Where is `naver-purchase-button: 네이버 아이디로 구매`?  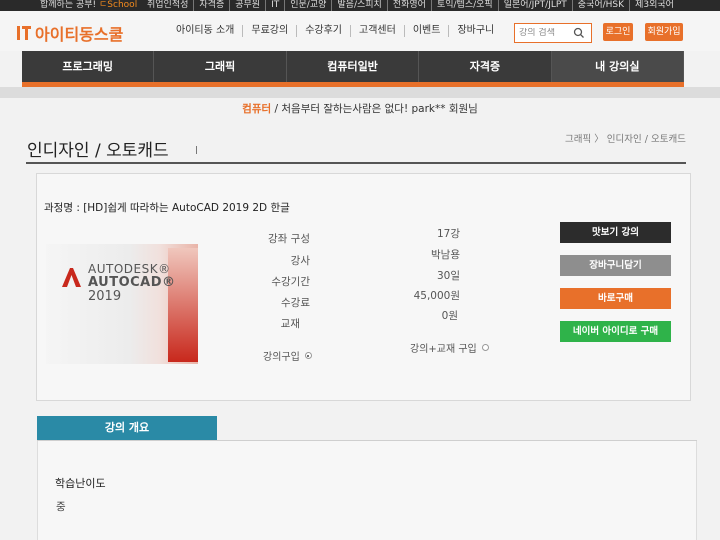
naver-purchase-button: 네이버 아이디로 구매 is located at coordinates (615, 331).